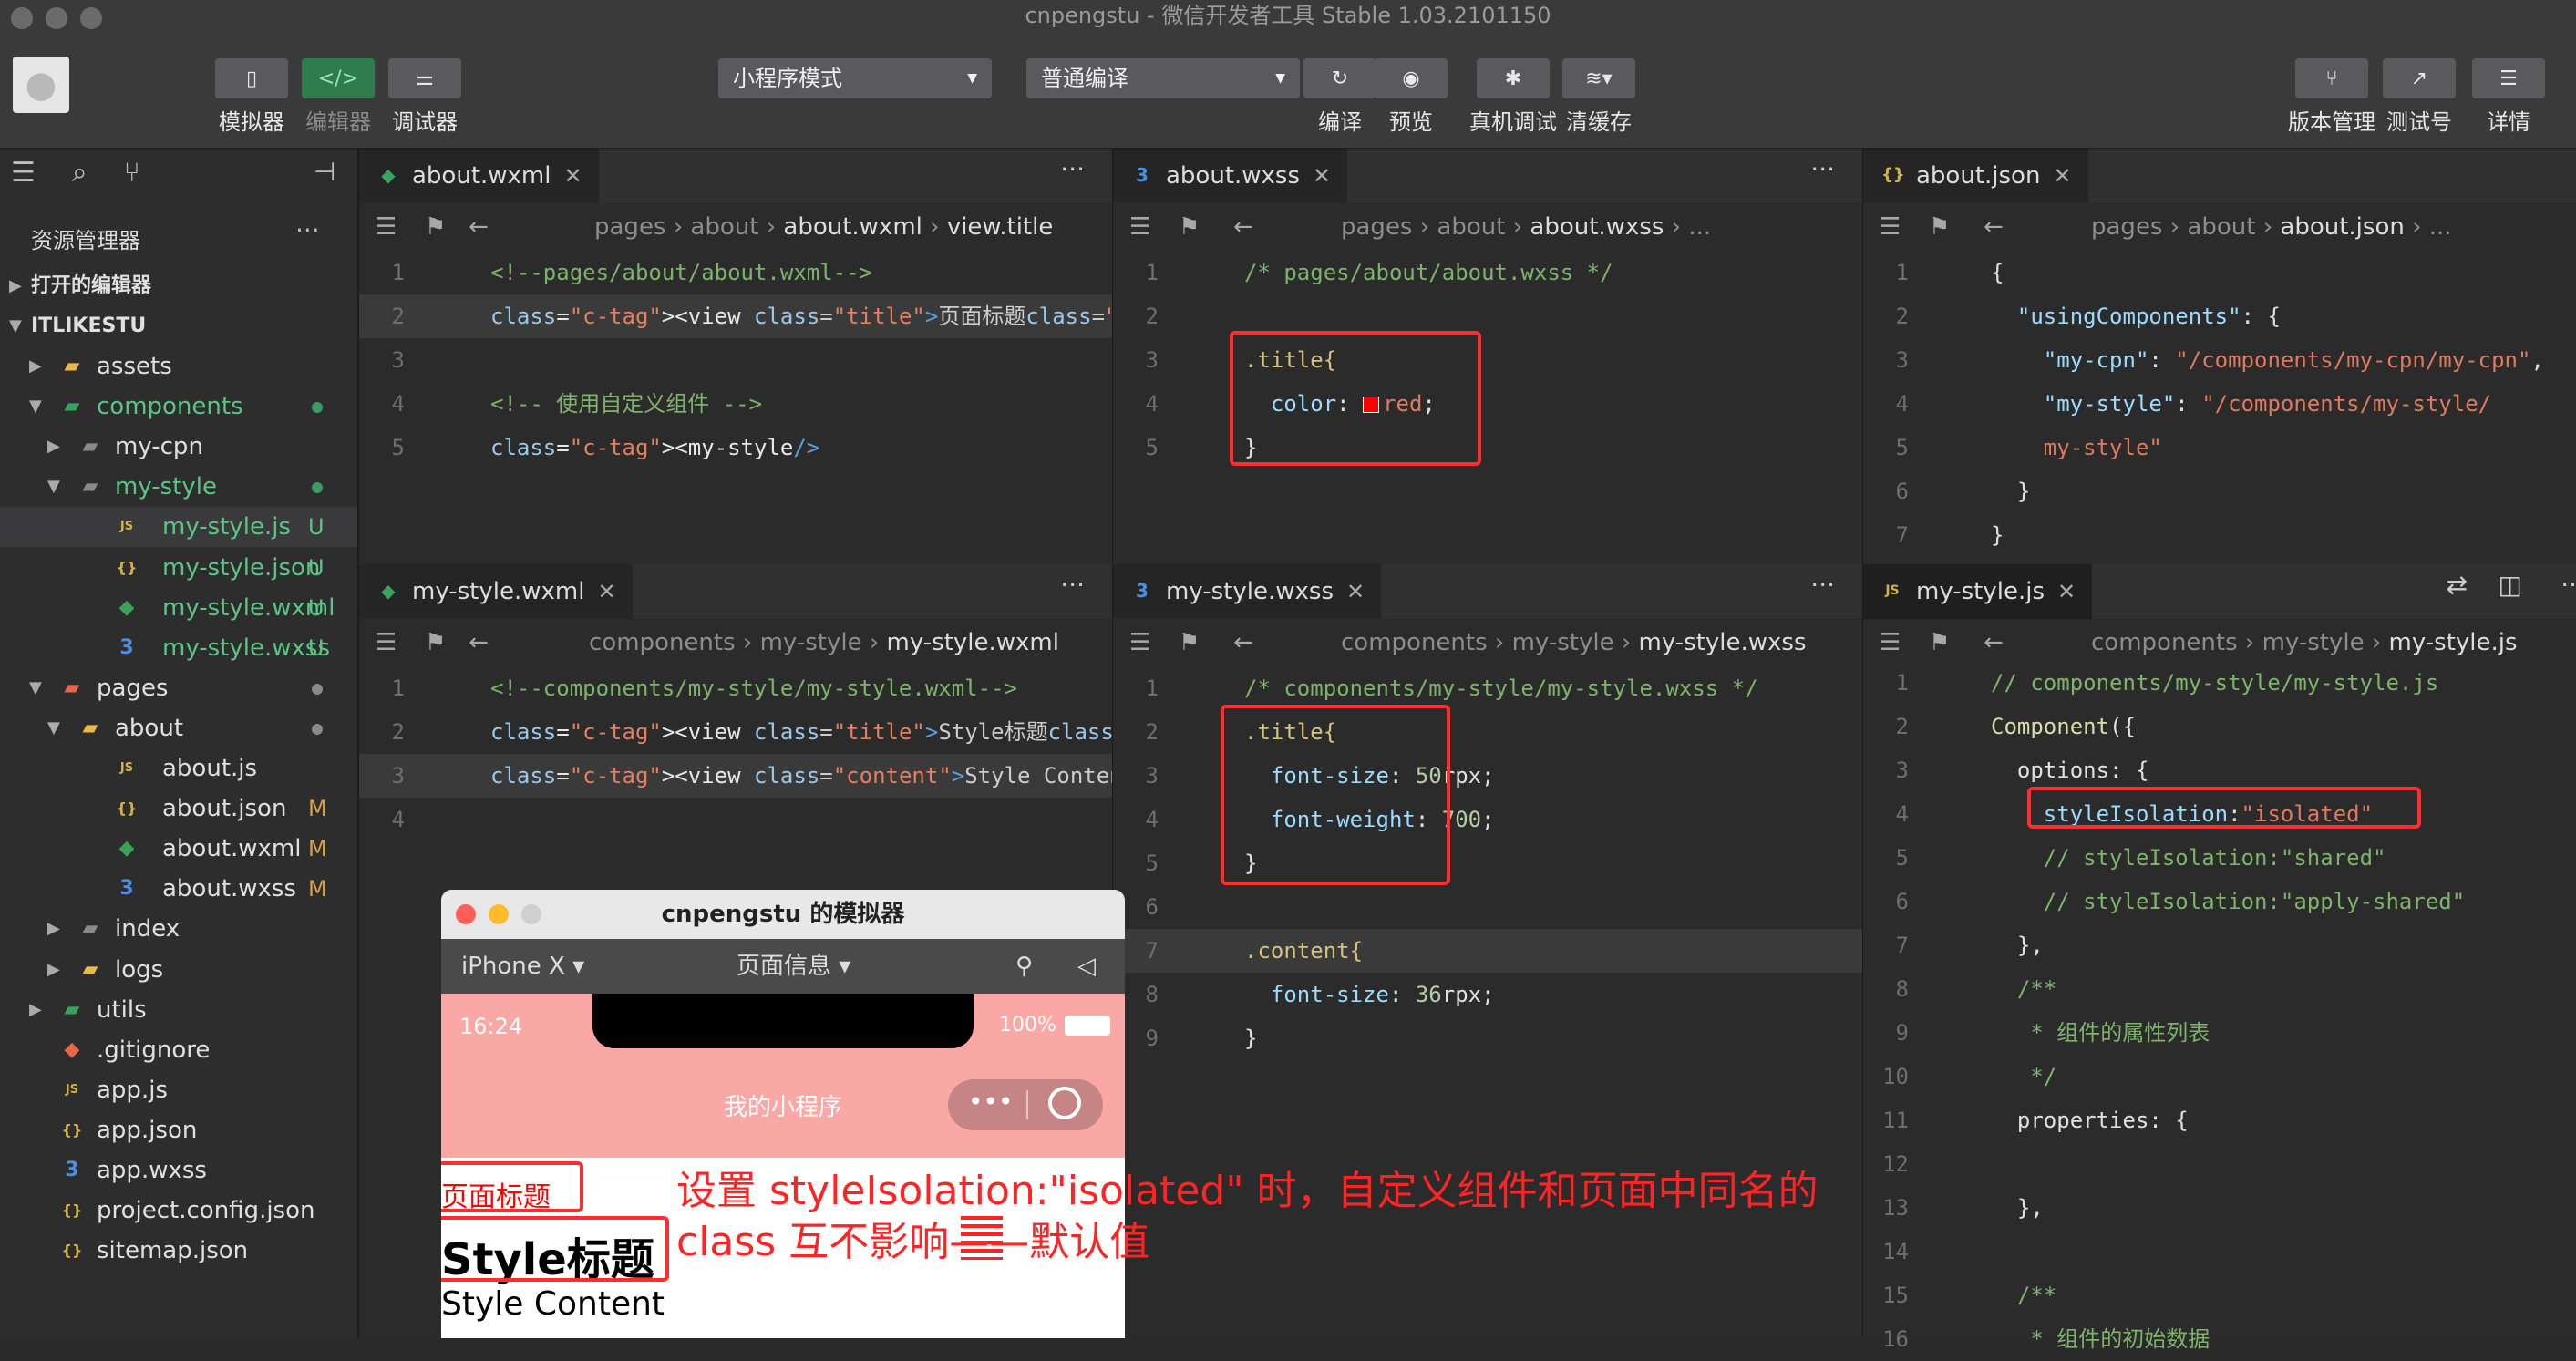  Describe the element at coordinates (855, 78) in the screenshot. I see `mode-select: 小程序模式 ▼` at that location.